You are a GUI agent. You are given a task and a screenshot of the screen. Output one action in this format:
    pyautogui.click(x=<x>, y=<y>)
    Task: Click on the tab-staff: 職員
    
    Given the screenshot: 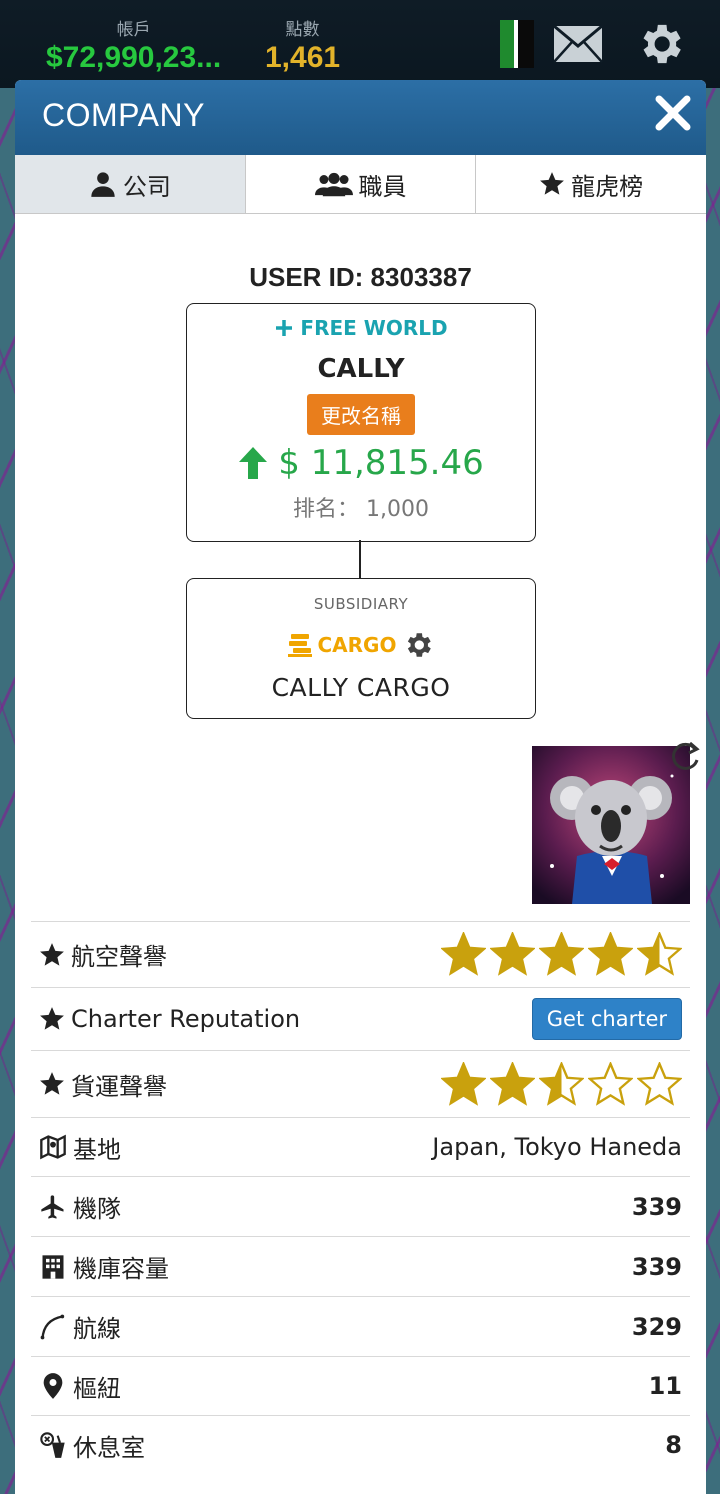 What is the action you would take?
    pyautogui.click(x=361, y=184)
    